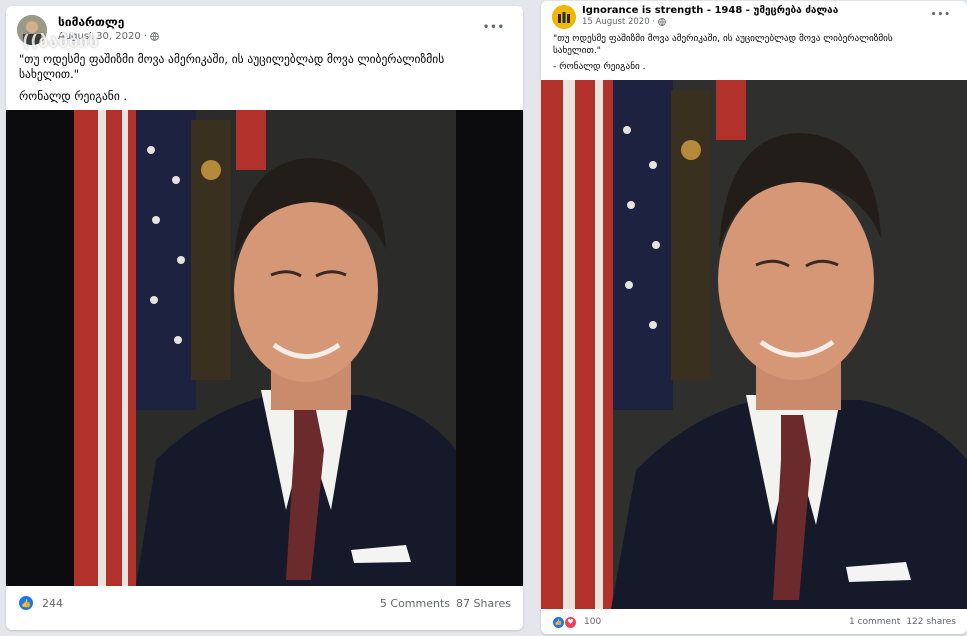 The image size is (967, 636). What do you see at coordinates (931, 622) in the screenshot?
I see `shares-count: 122 shares` at bounding box center [931, 622].